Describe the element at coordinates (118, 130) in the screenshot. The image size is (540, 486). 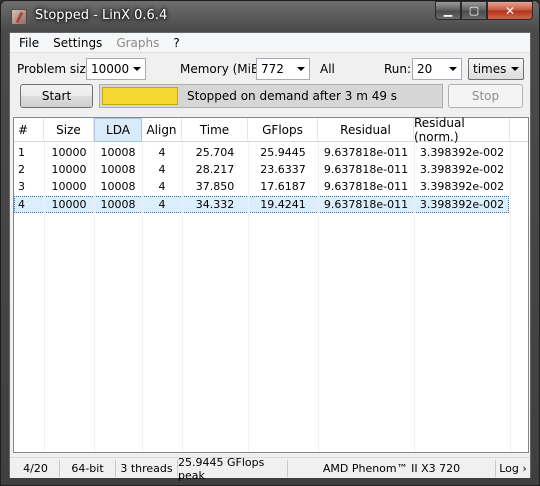
I see `column-header-lda: LDA` at that location.